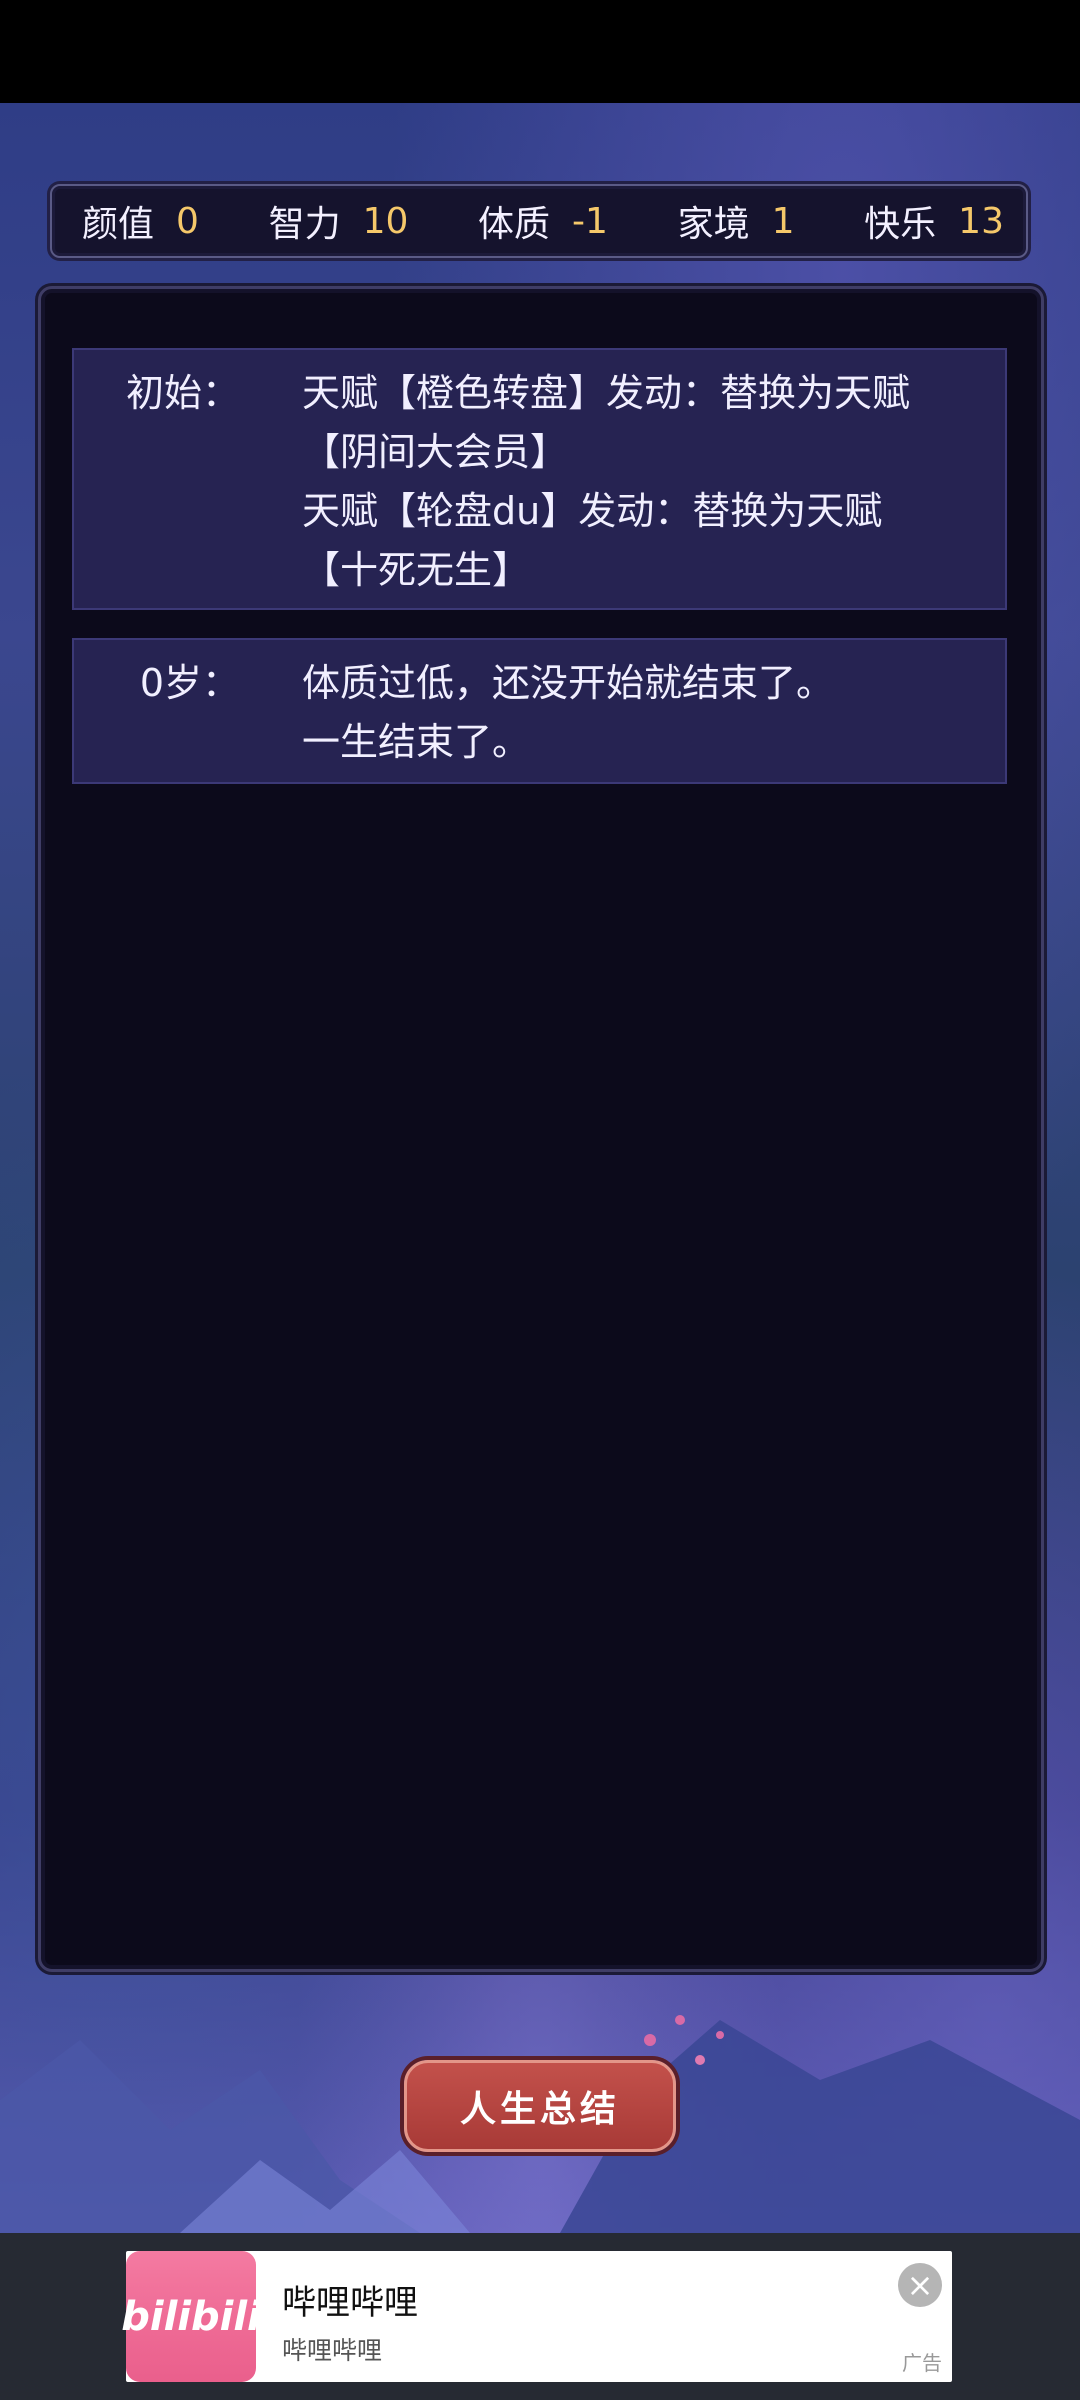 Image resolution: width=1080 pixels, height=2400 pixels. Describe the element at coordinates (981, 221) in the screenshot. I see `stat-value: 13` at that location.